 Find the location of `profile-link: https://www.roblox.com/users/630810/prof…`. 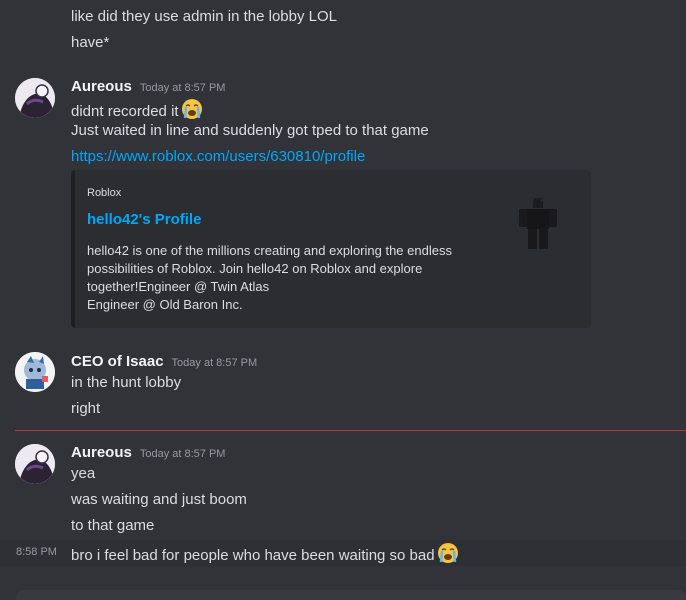

profile-link: https://www.roblox.com/users/630810/prof… is located at coordinates (218, 157).